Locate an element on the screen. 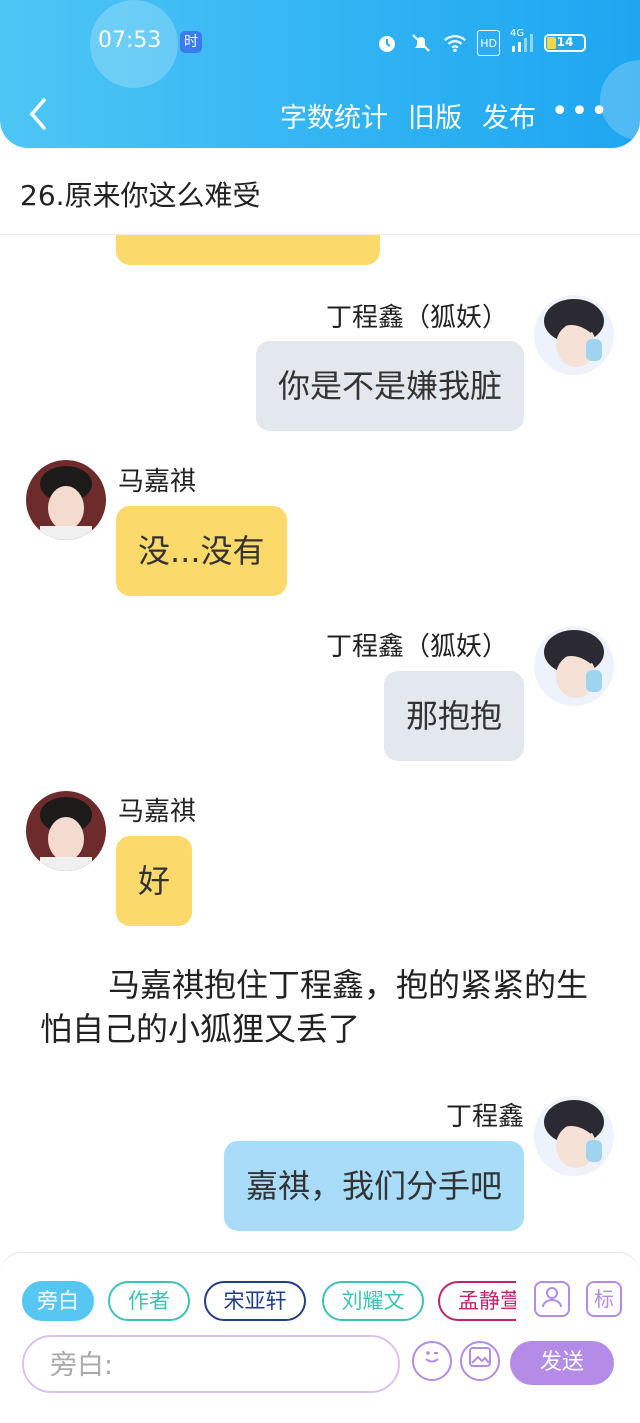 The height and width of the screenshot is (1423, 640). composer: 旁白 作者 宋亚轩 刘耀文 孟静萱 标 发送 is located at coordinates (320, 1337).